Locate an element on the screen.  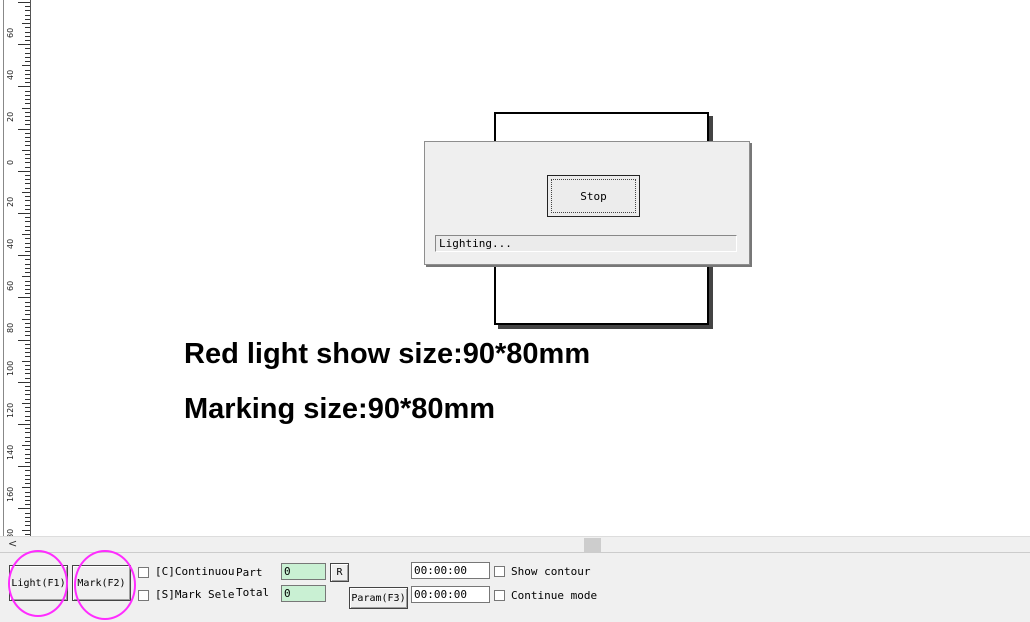
param-button: Param(F3) is located at coordinates (378, 598).